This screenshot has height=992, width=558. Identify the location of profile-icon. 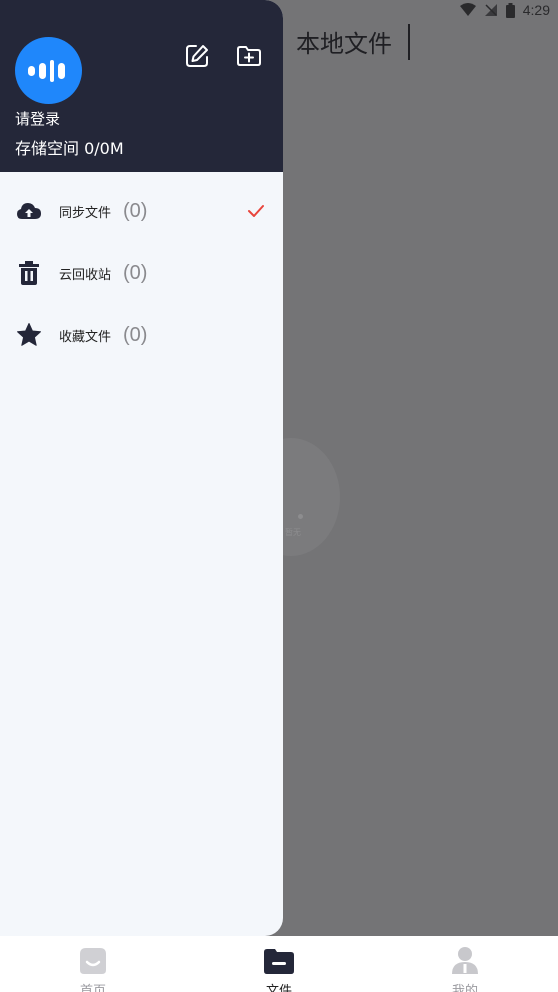
(465, 960).